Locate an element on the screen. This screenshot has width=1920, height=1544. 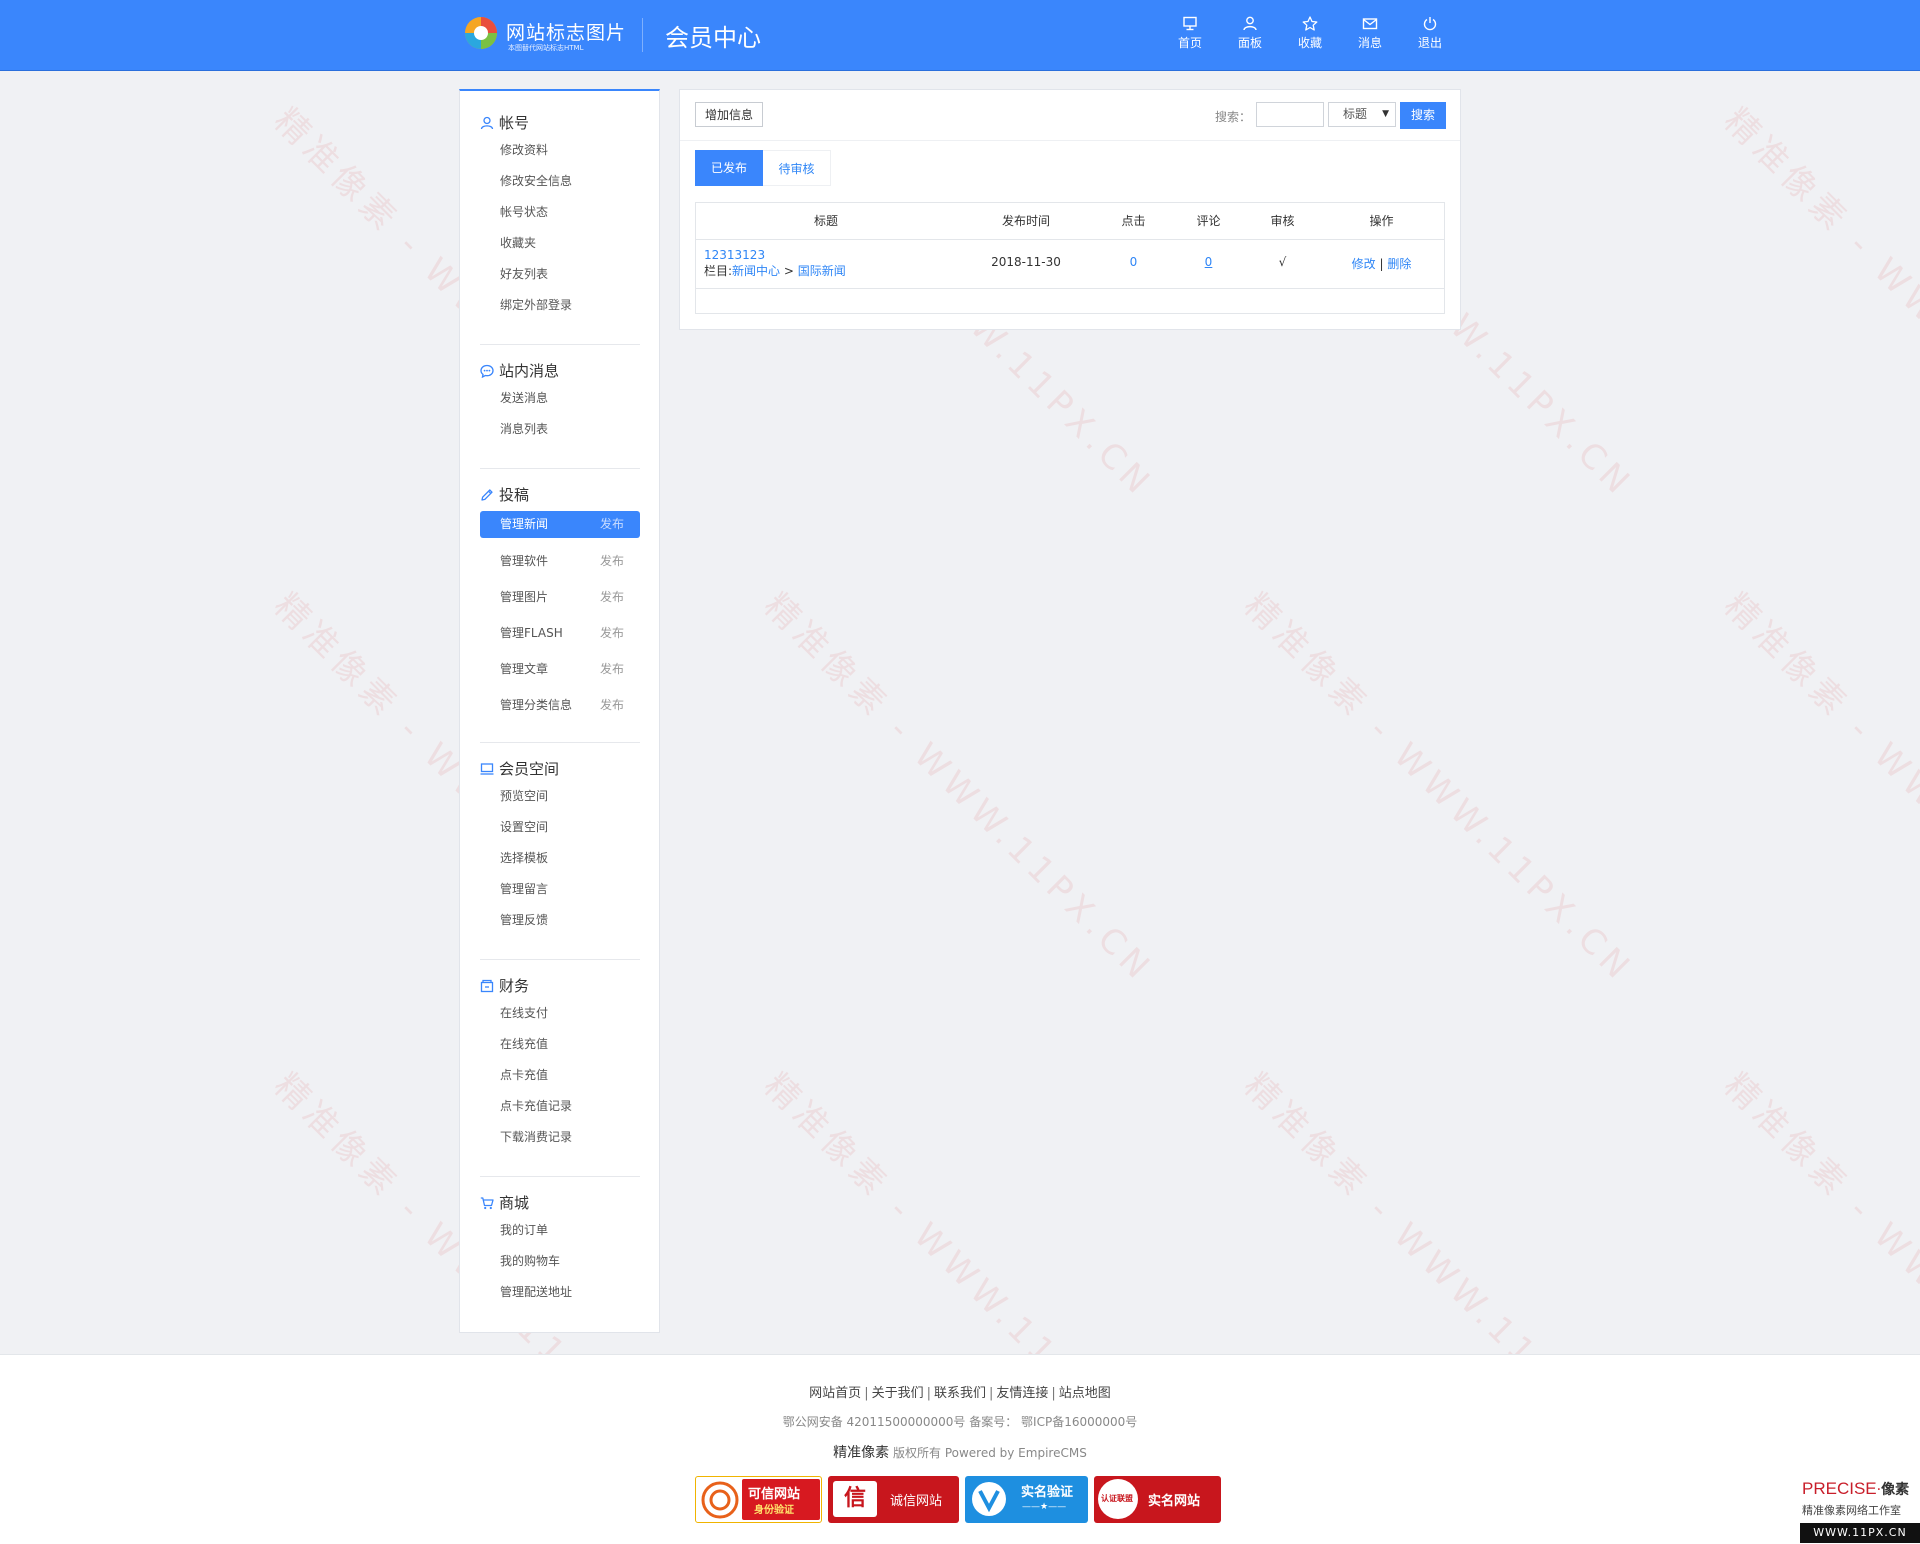
v-seal-icon is located at coordinates (989, 1499).